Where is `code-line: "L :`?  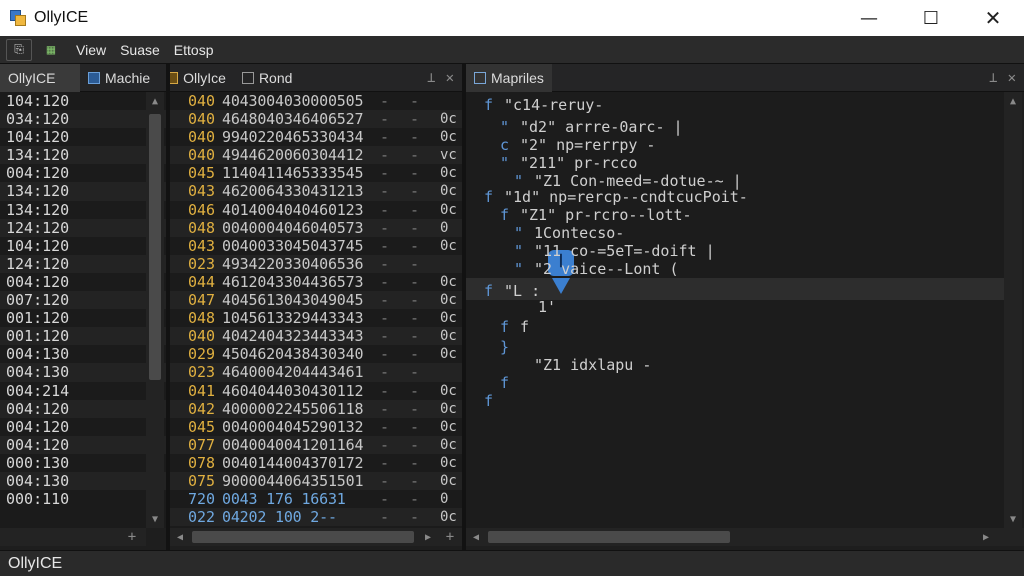 code-line: "L : is located at coordinates (522, 291).